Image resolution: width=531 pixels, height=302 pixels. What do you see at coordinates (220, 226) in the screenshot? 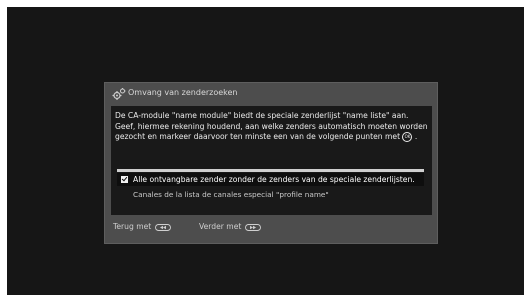
I see `next-label: Verder met` at bounding box center [220, 226].